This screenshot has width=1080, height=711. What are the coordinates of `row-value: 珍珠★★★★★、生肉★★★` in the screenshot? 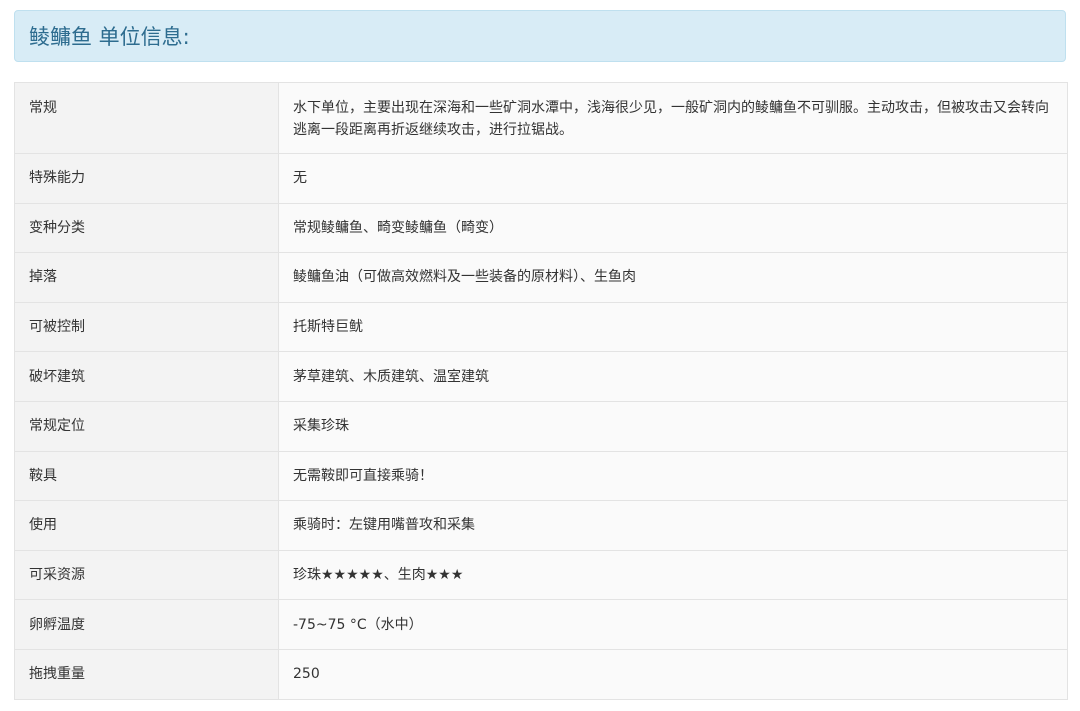 It's located at (673, 575).